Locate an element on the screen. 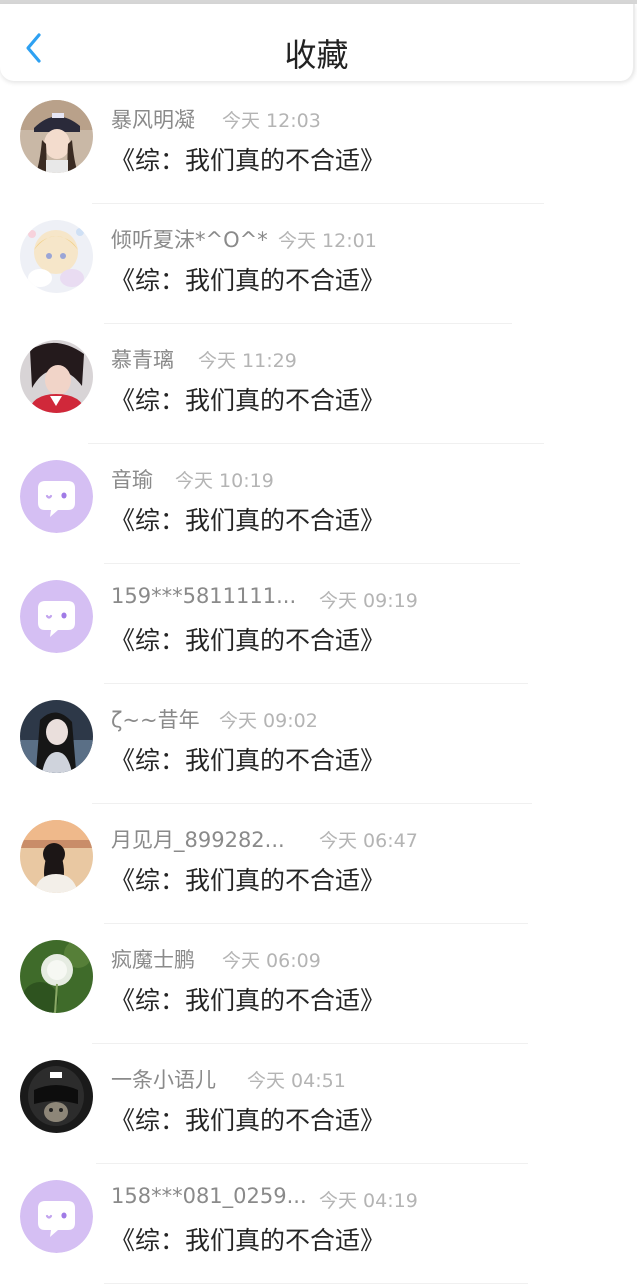  page-title: 收藏 is located at coordinates (316, 55).